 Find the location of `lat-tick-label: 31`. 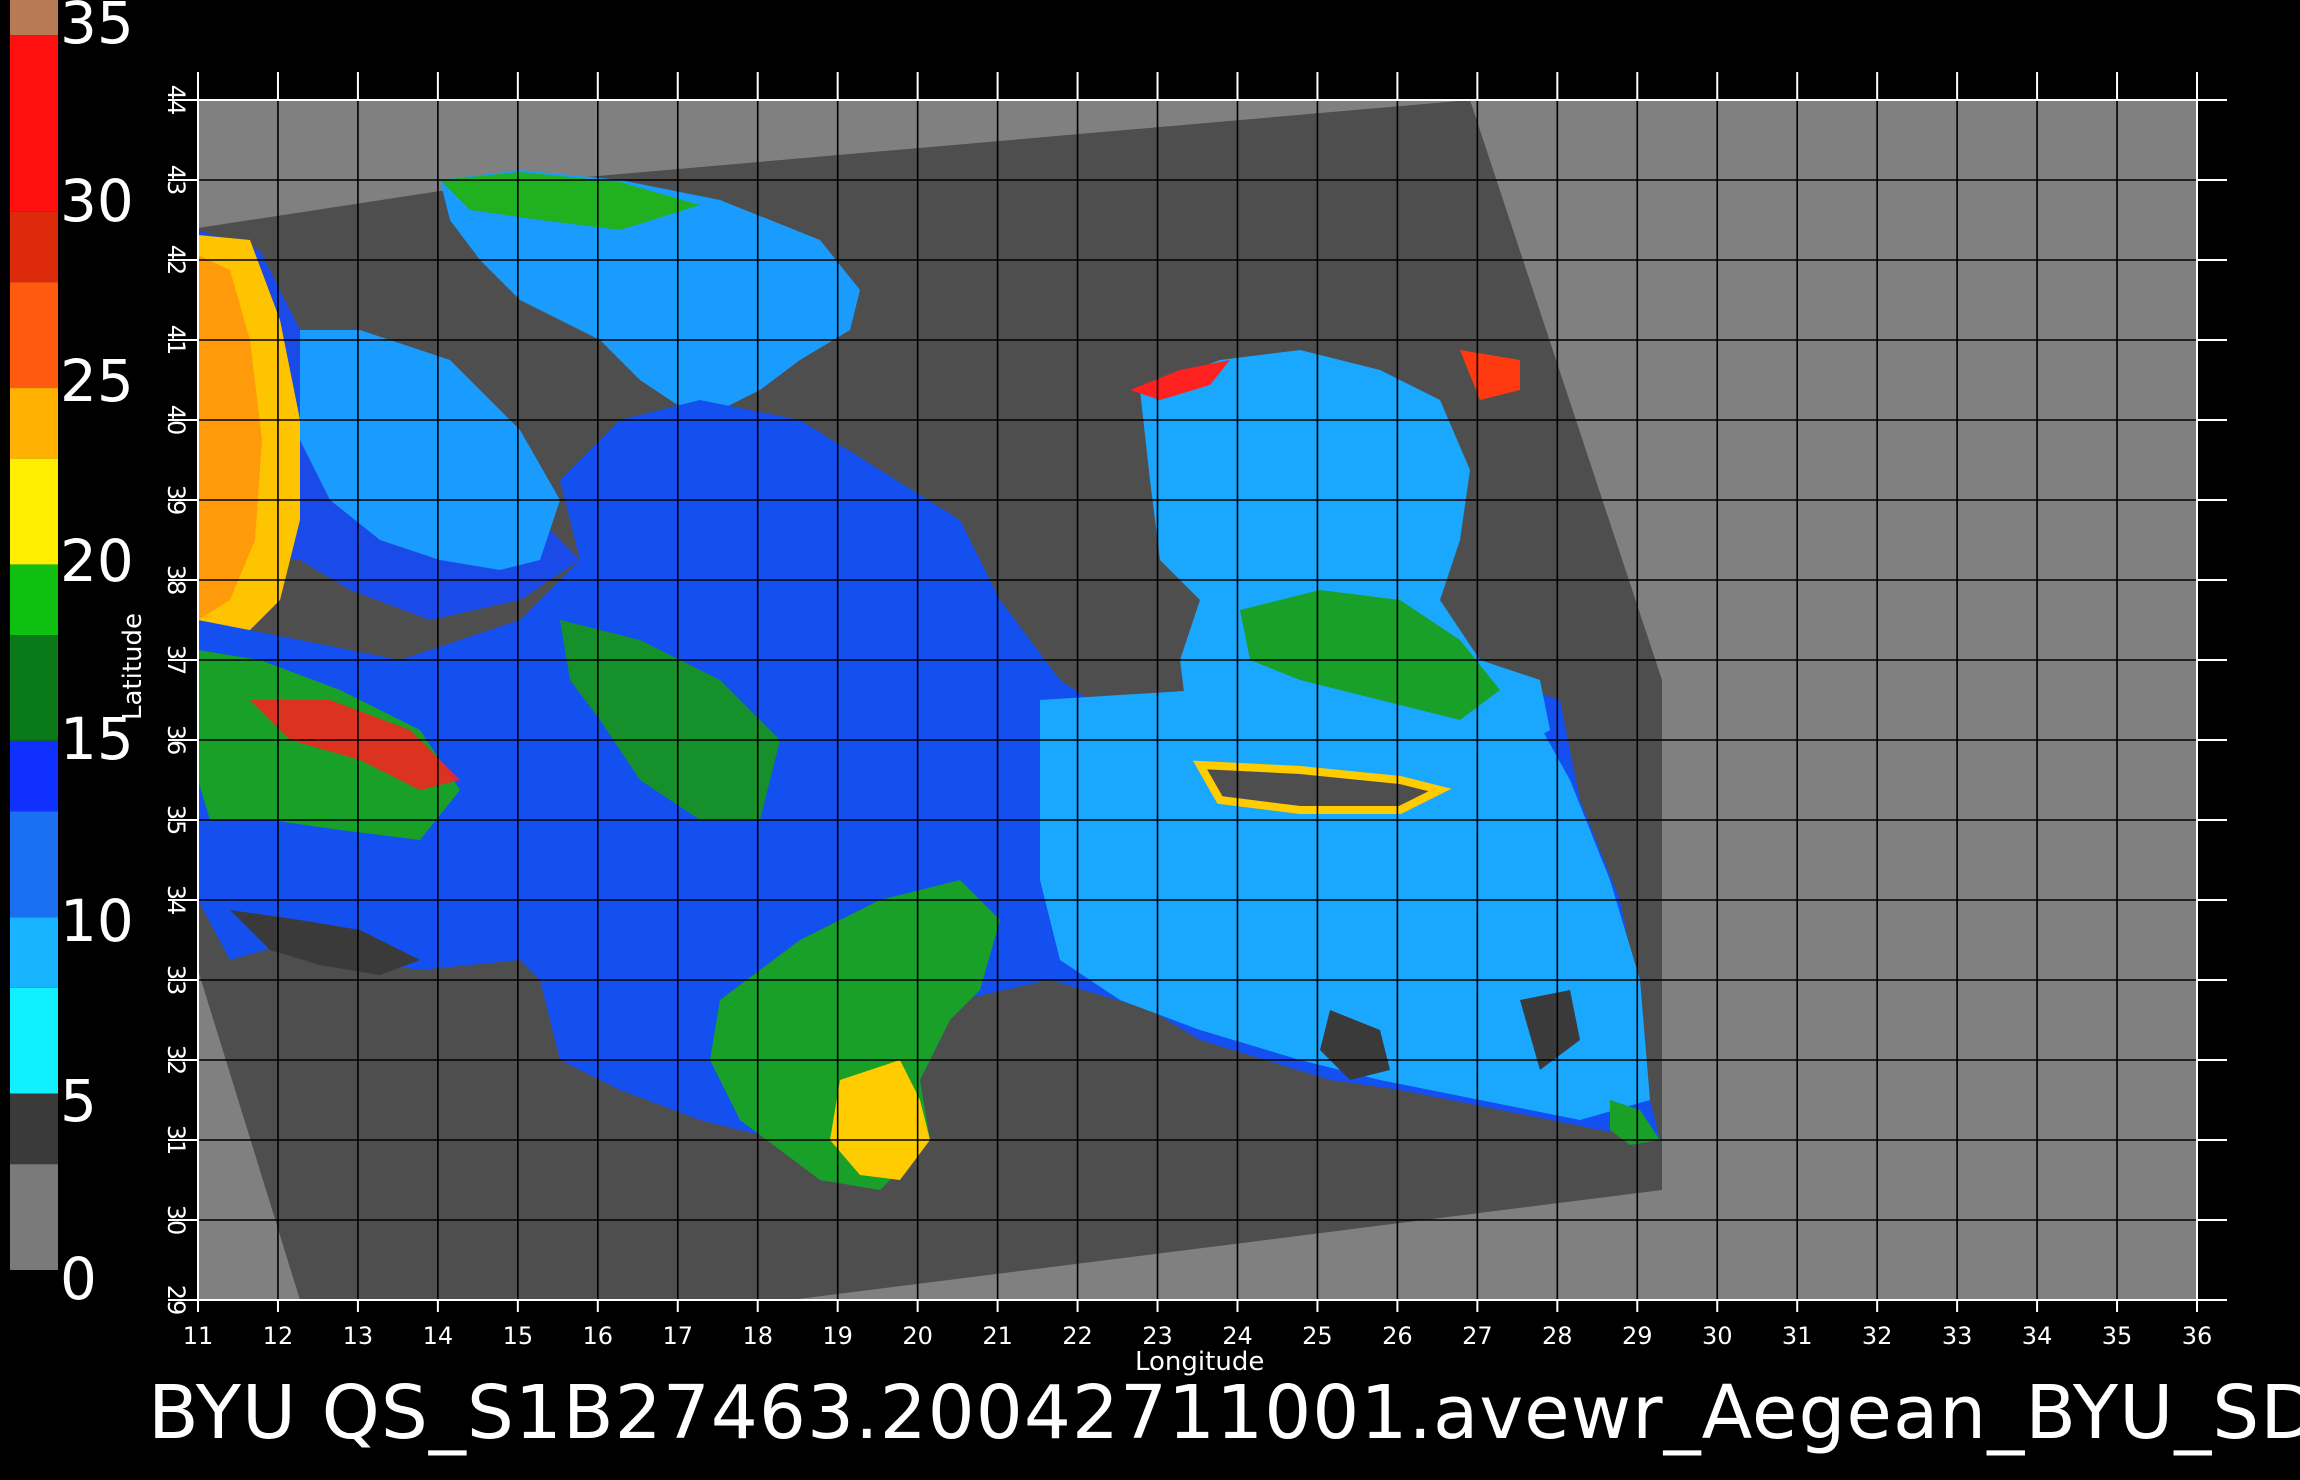

lat-tick-label: 31 is located at coordinates (176, 1140).